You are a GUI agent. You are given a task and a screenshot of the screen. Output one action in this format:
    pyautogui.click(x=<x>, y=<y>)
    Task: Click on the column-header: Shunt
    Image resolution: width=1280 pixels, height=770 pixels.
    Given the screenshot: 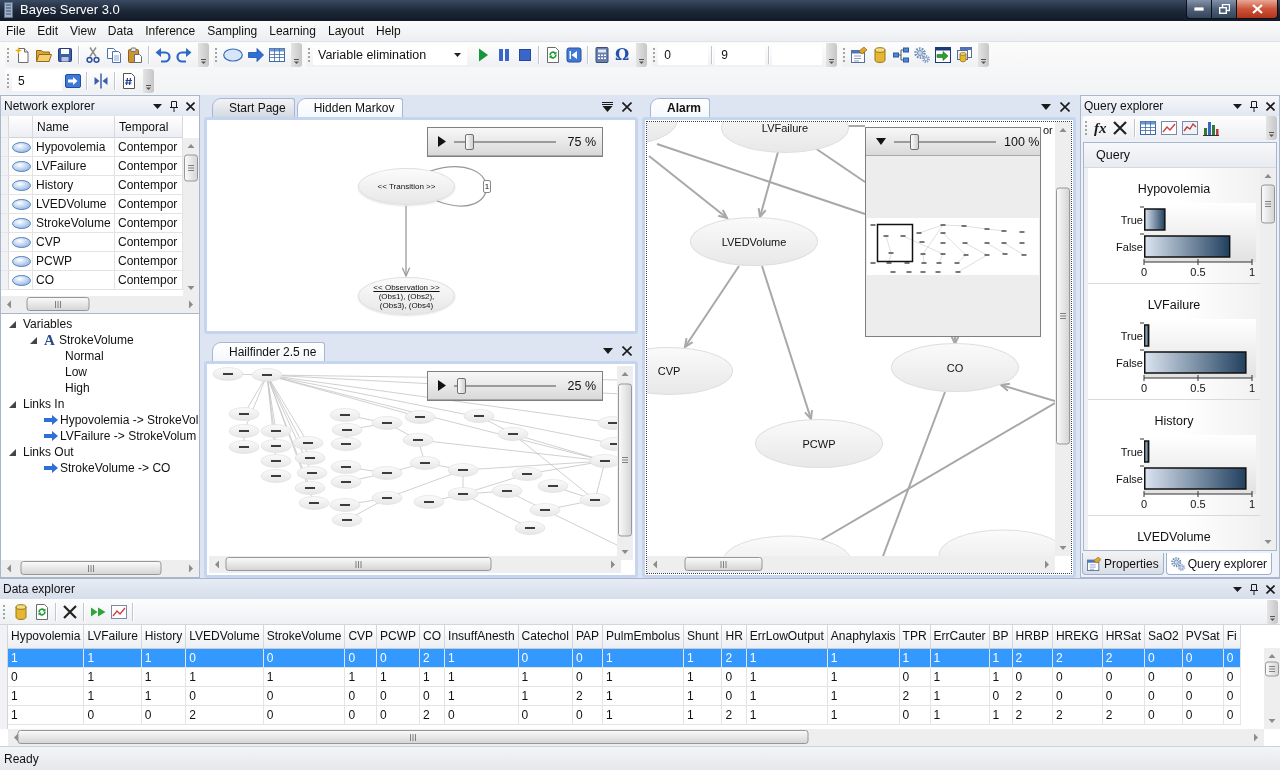 What is the action you would take?
    pyautogui.click(x=702, y=636)
    